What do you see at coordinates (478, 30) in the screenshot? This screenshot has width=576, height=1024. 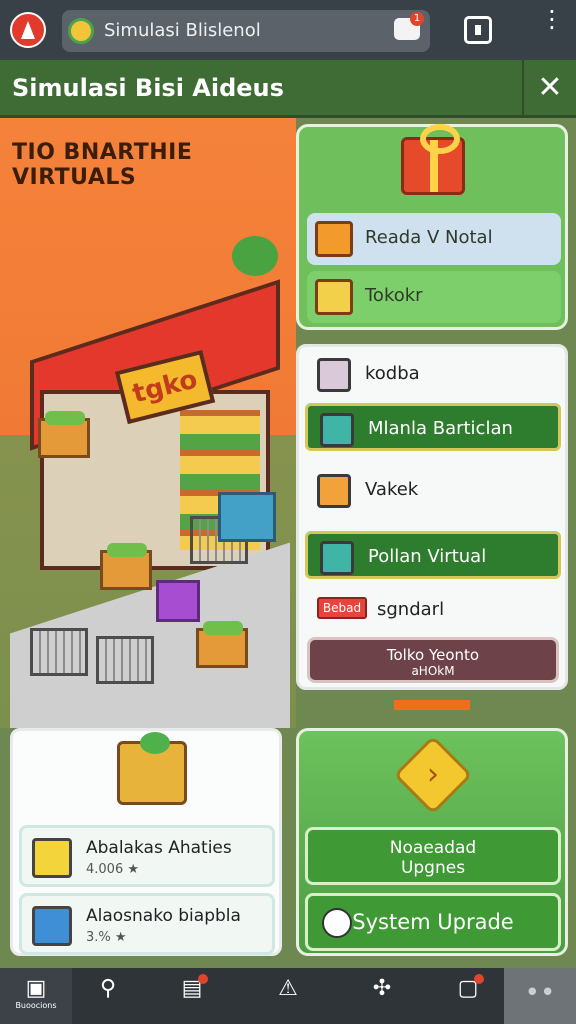 I see `share-icon` at bounding box center [478, 30].